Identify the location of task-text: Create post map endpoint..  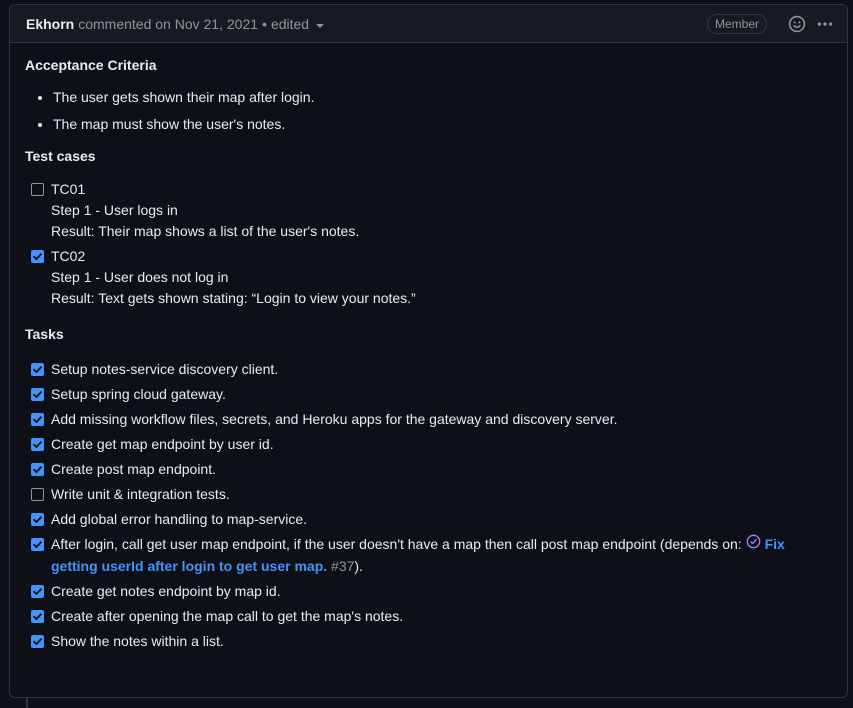
(133, 469).